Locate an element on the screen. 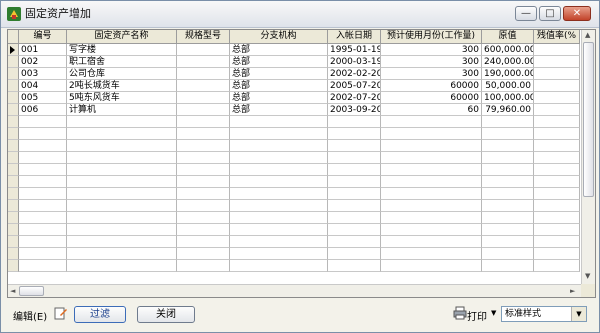 The width and height of the screenshot is (600, 333). col-header-model: 规格型号 is located at coordinates (203, 36).